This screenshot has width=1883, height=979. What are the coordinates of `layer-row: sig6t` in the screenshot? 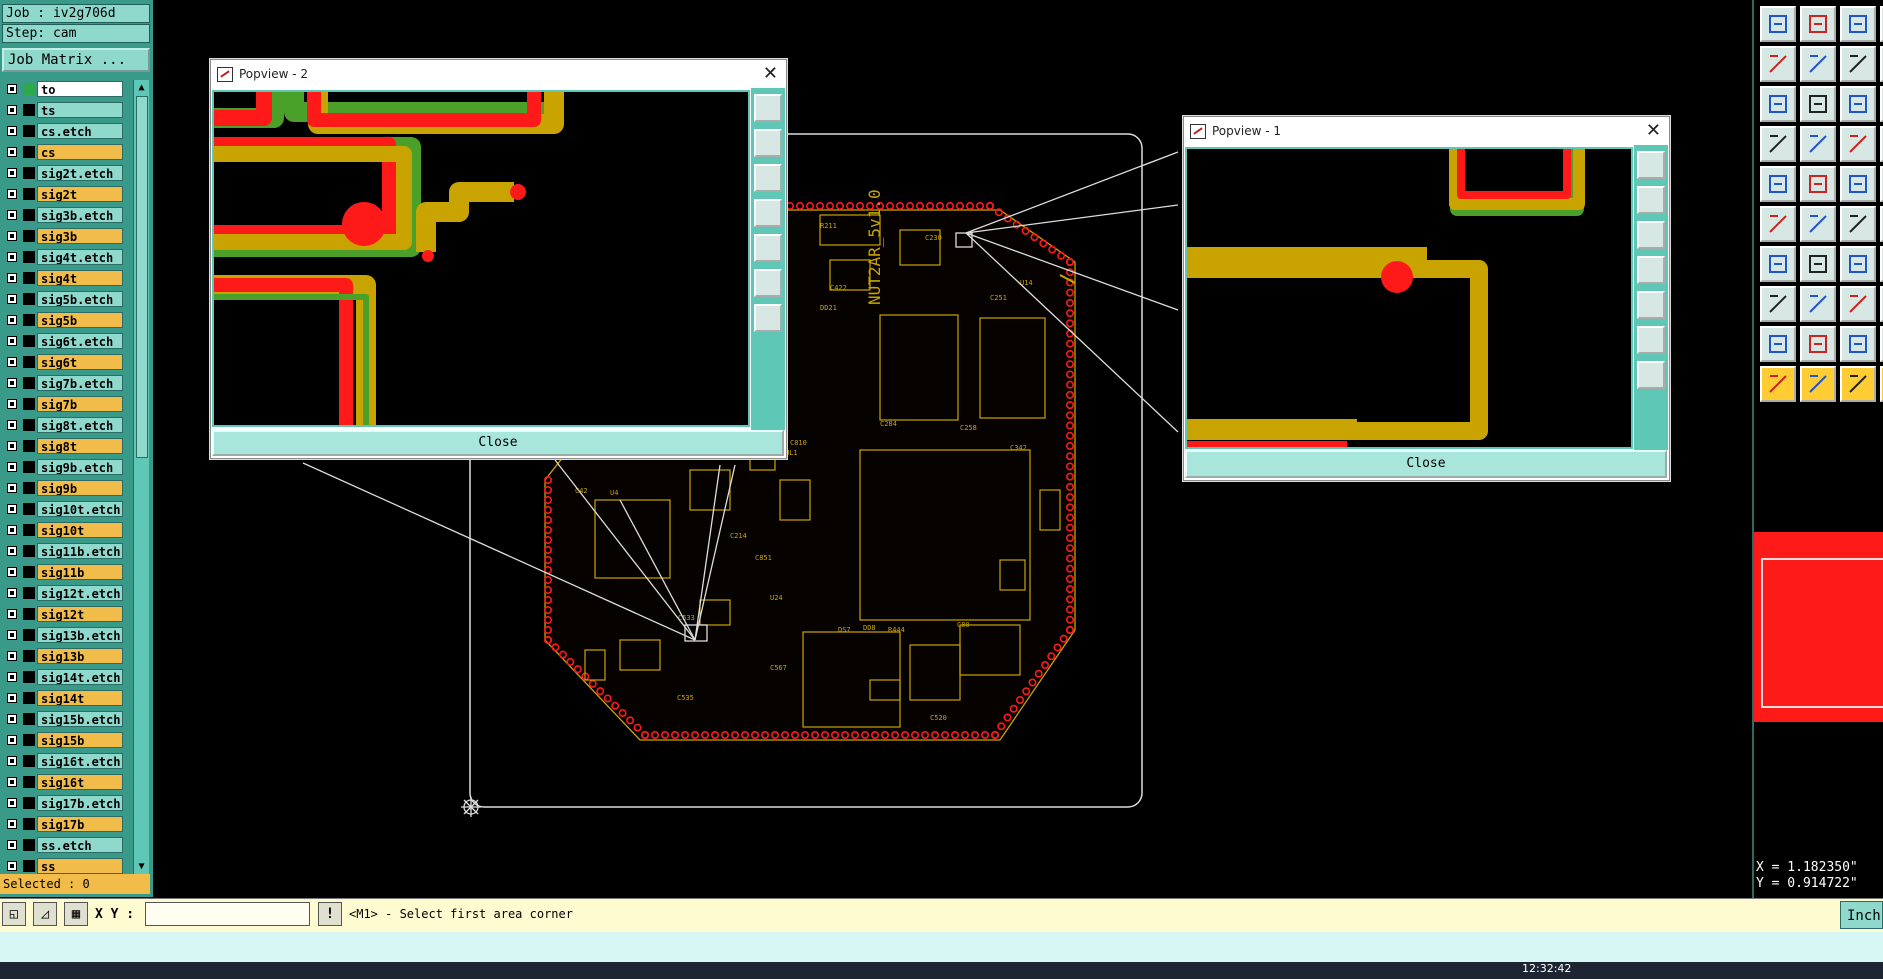 It's located at (64, 362).